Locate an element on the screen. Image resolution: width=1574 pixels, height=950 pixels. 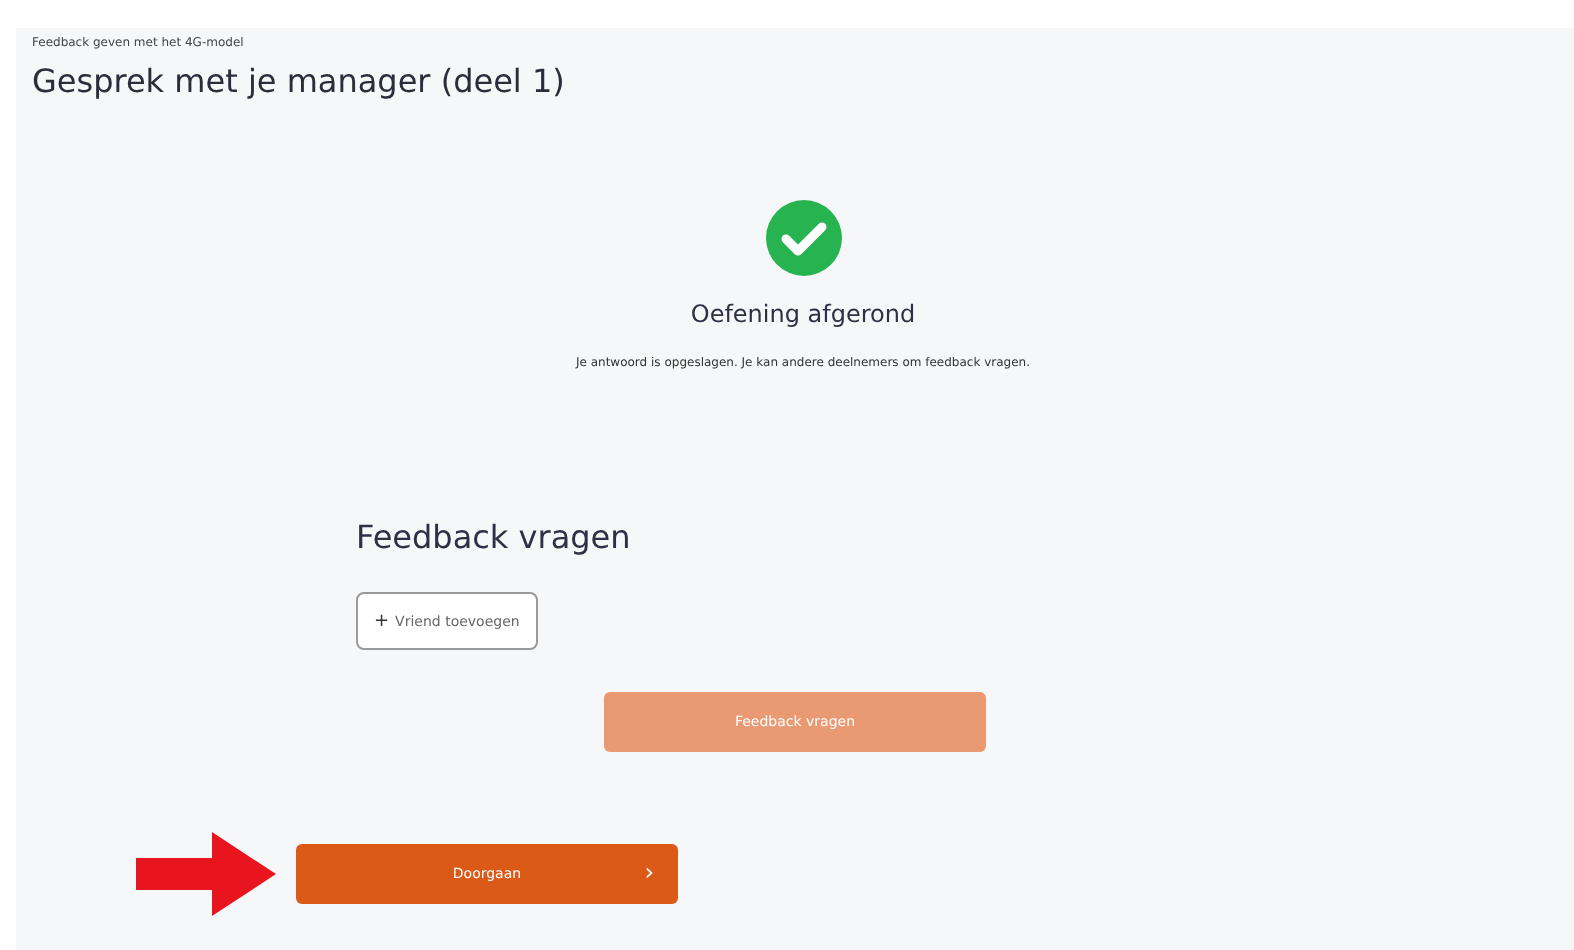
page-title: Gesprek met je manager (deel 1) is located at coordinates (299, 81).